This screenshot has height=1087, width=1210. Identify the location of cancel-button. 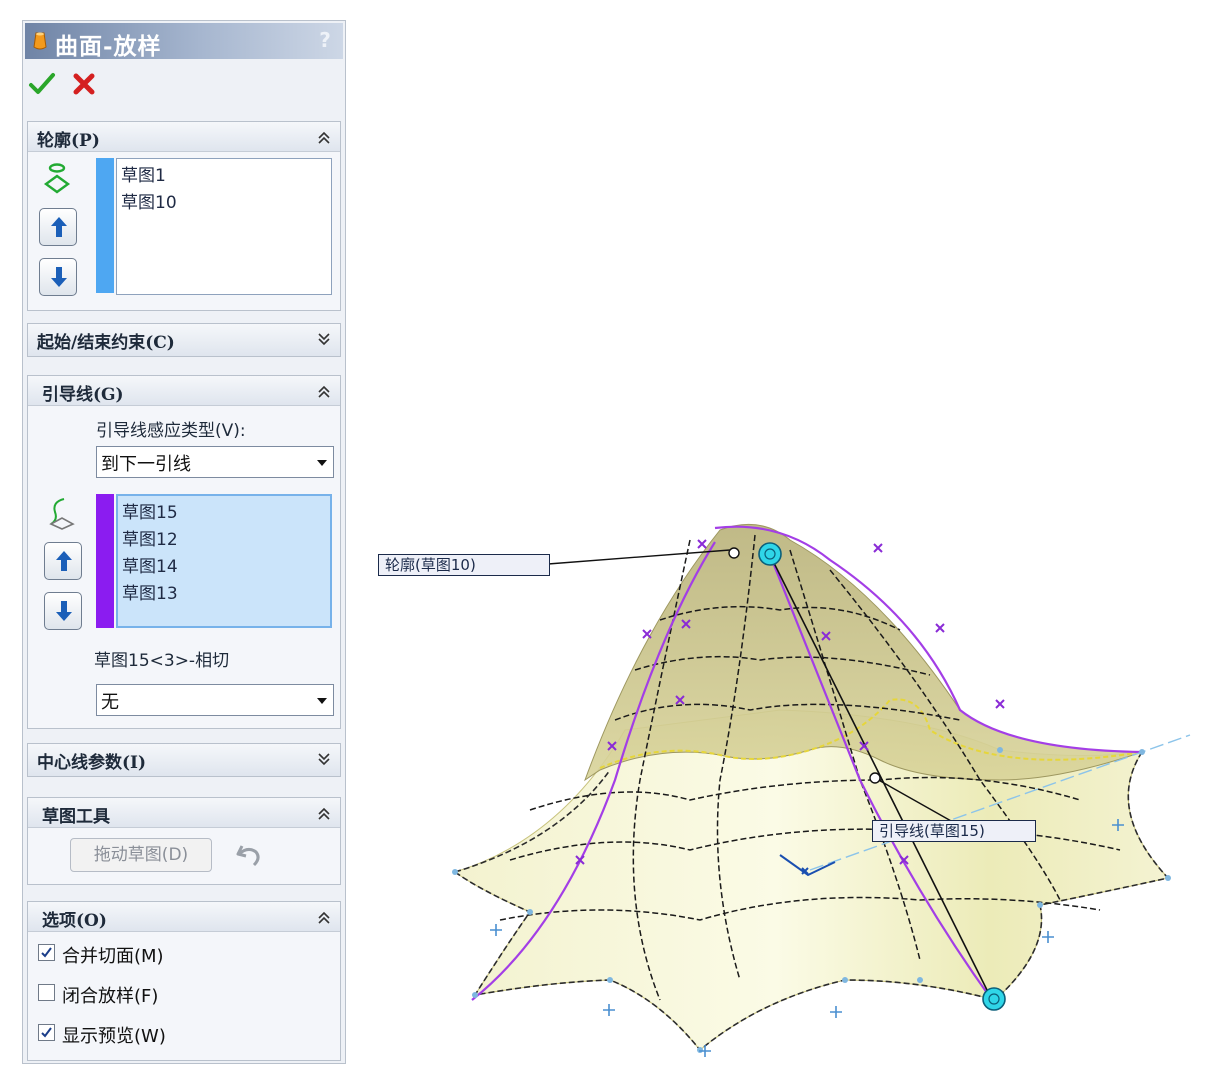
(84, 84).